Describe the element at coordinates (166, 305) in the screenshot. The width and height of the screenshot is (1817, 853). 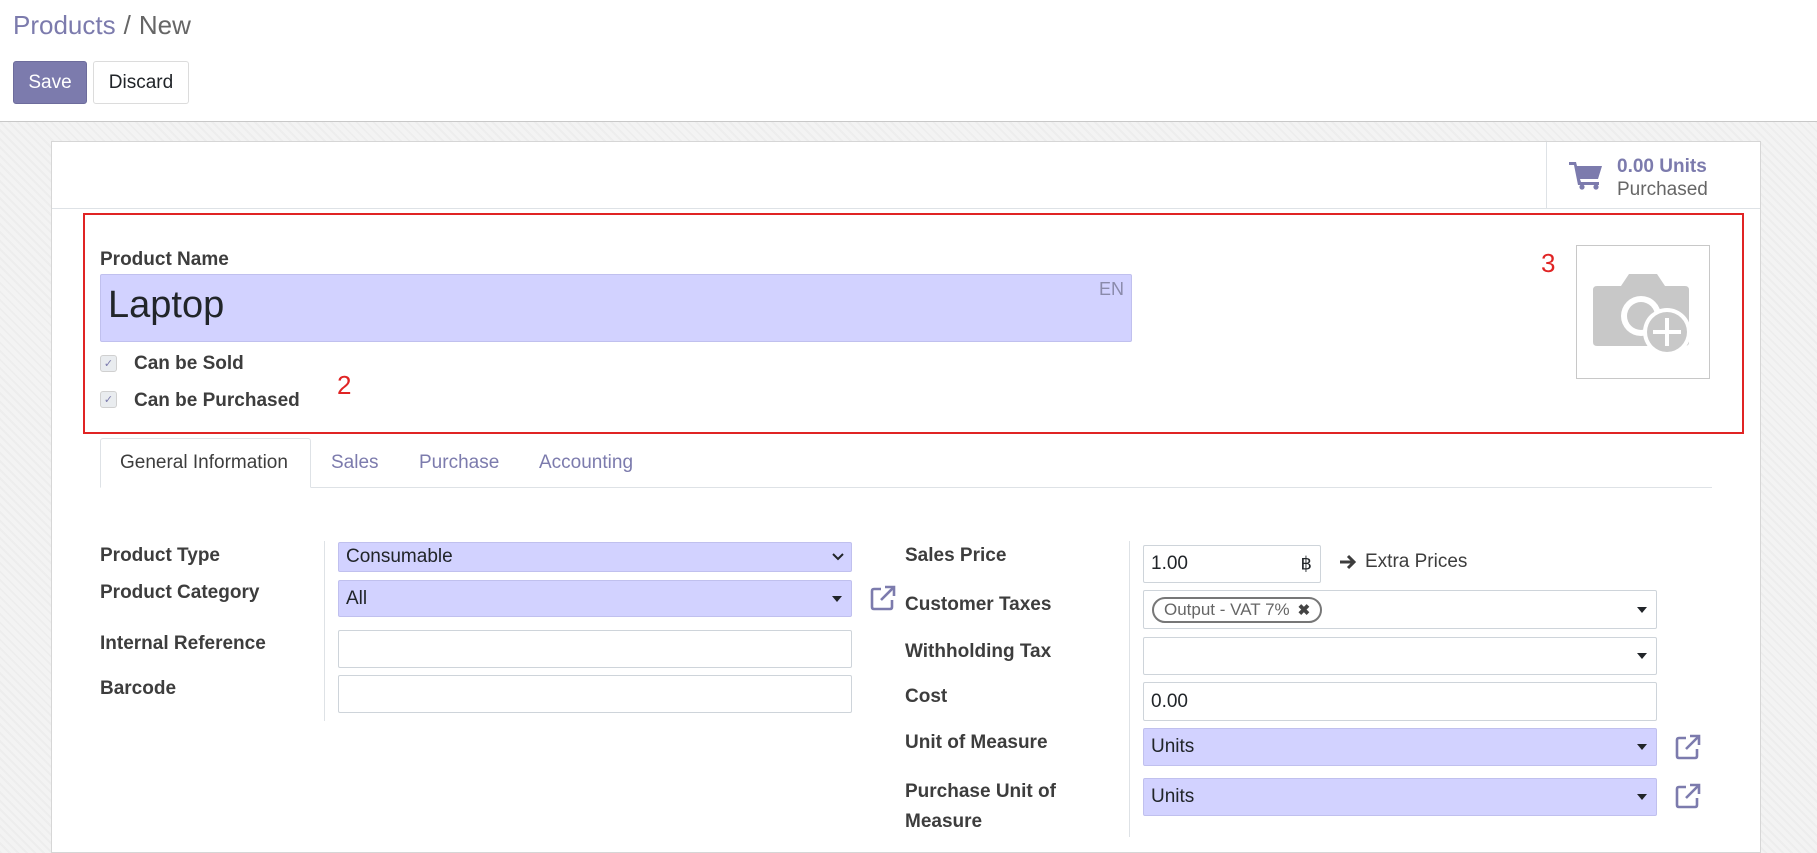
I see `product-name-value: Laptop` at that location.